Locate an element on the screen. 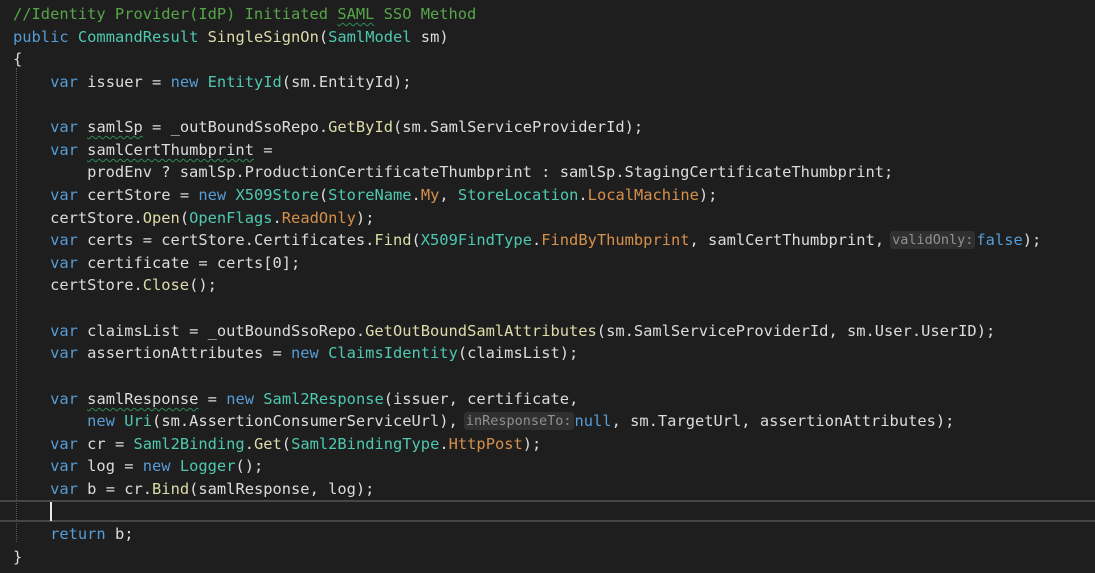  code-token: StoreName is located at coordinates (370, 195).